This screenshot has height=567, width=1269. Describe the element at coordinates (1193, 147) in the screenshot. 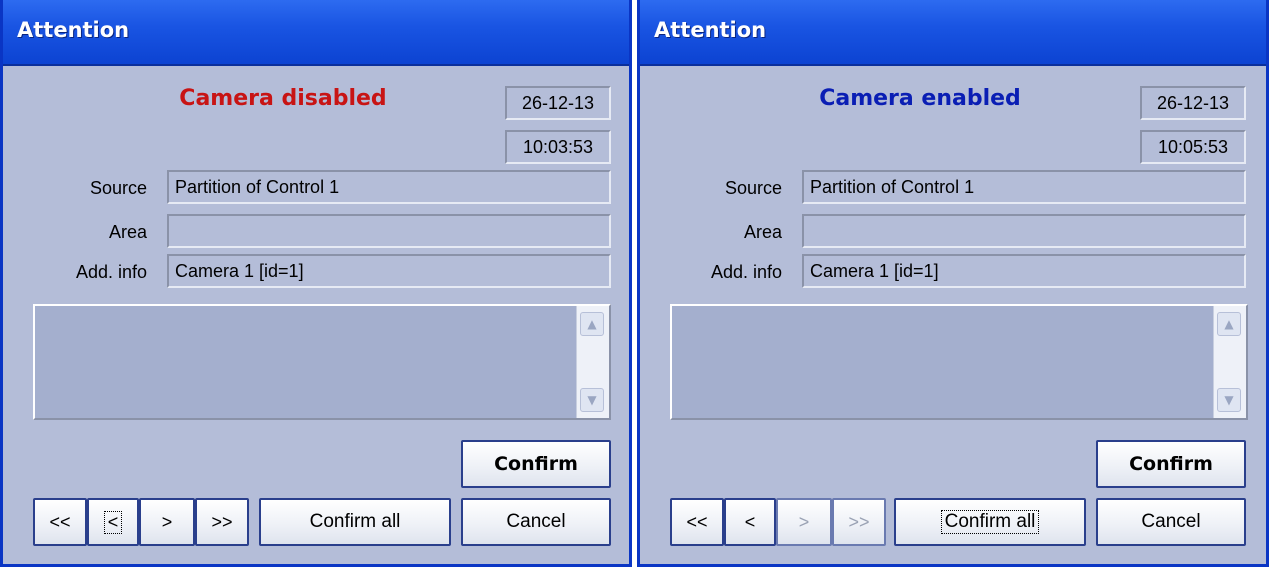

I see `event-time: 10:05:53` at that location.